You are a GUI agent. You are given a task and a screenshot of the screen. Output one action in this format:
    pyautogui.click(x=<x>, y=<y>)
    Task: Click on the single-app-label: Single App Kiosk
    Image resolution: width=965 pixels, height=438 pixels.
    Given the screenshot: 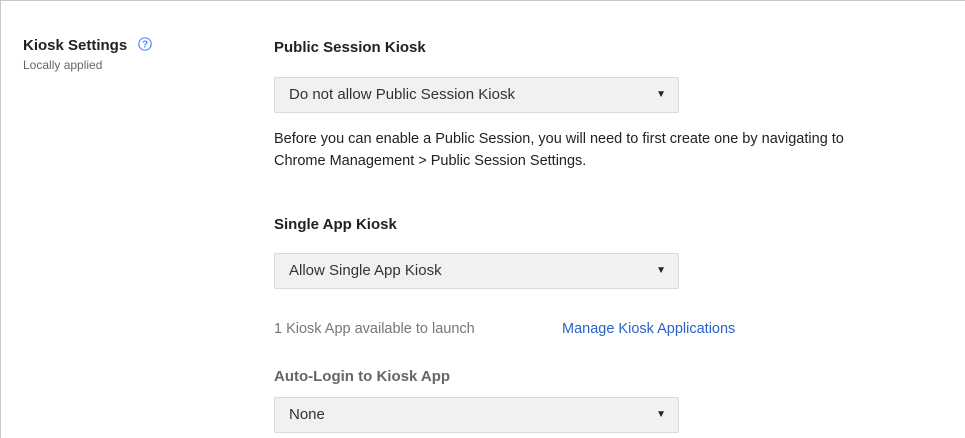 What is the action you would take?
    pyautogui.click(x=335, y=224)
    